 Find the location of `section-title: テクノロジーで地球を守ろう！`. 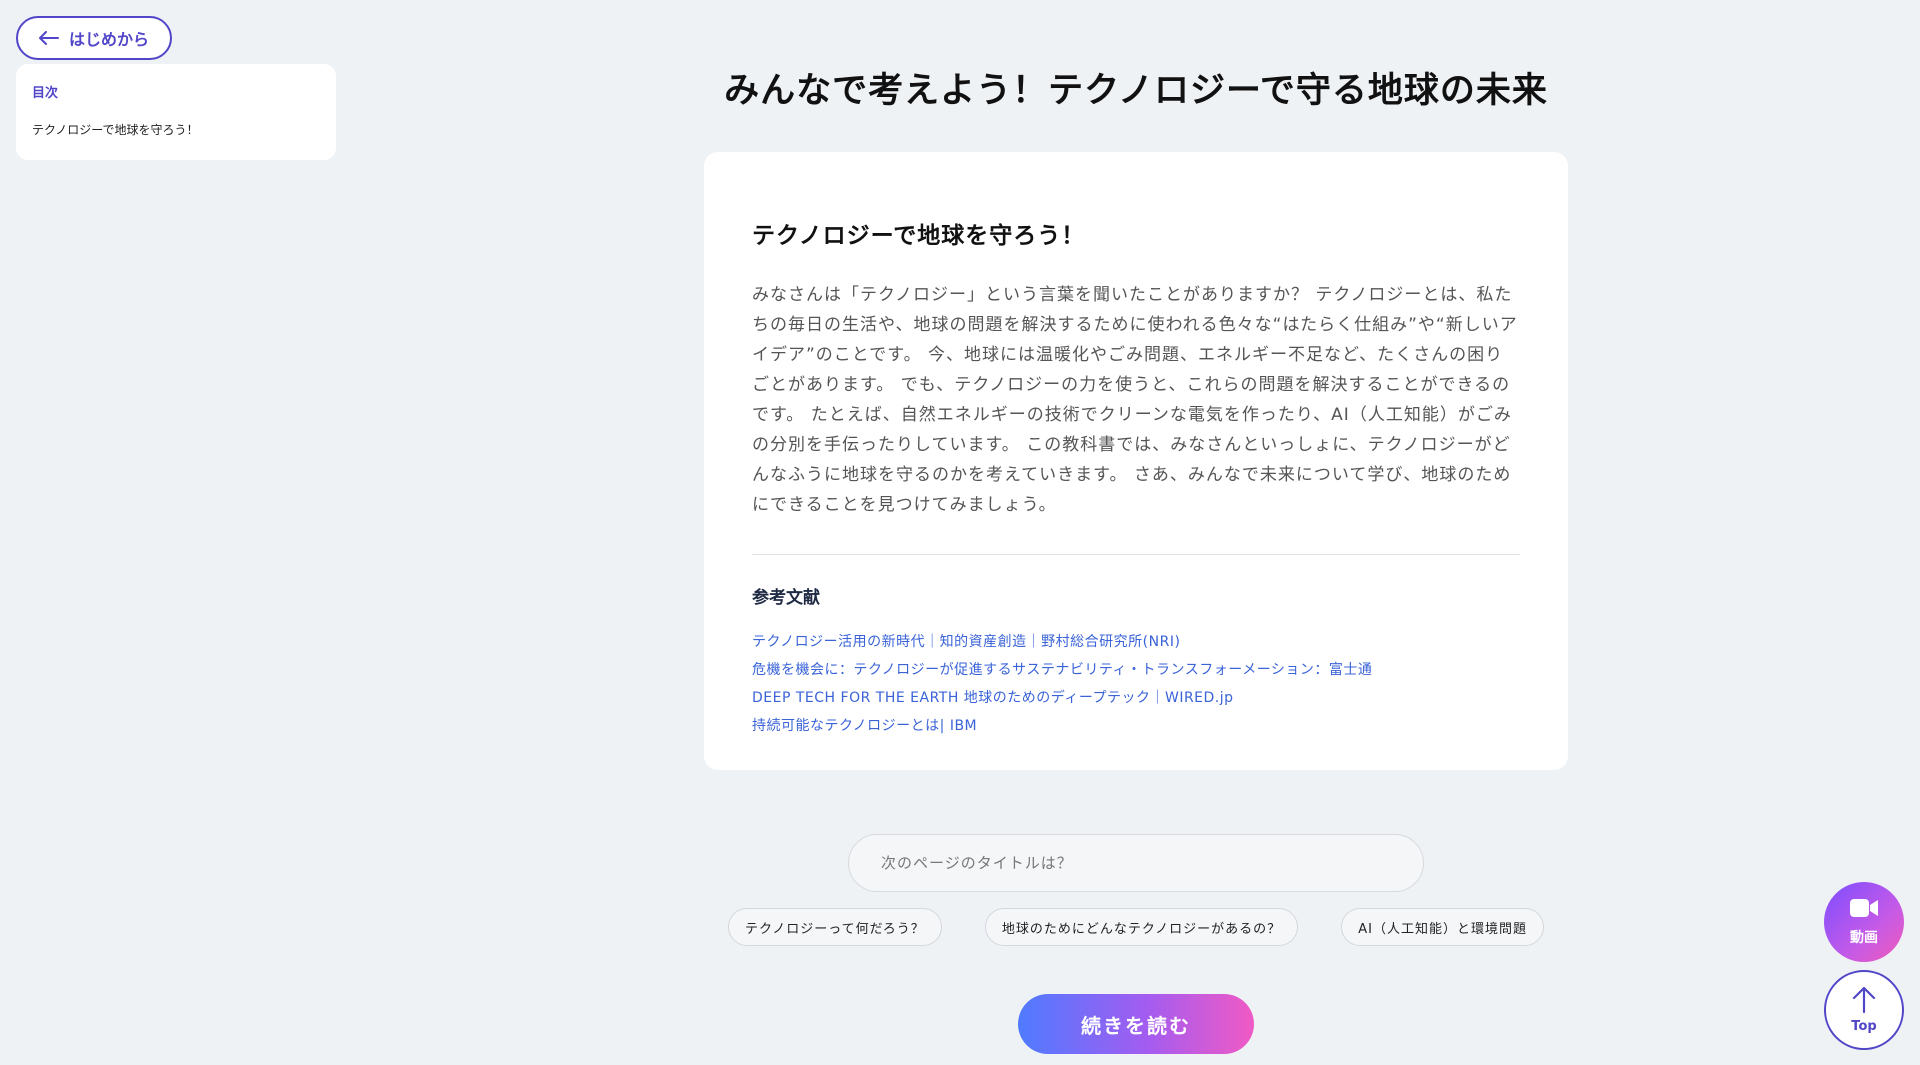

section-title: テクノロジーで地球を守ろう！ is located at coordinates (919, 236).